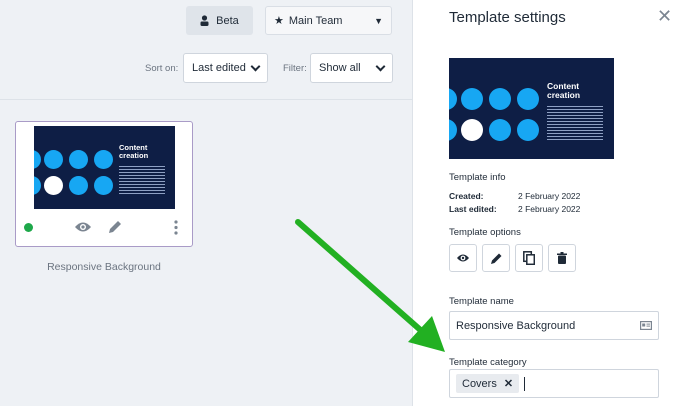 Image resolution: width=688 pixels, height=406 pixels. I want to click on beta-button: Beta, so click(219, 20).